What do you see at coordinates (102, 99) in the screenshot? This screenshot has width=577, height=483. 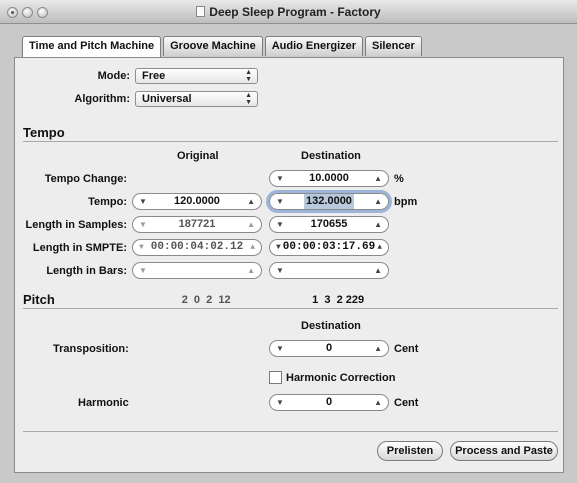 I see `algorithm-label: Algorithm:` at bounding box center [102, 99].